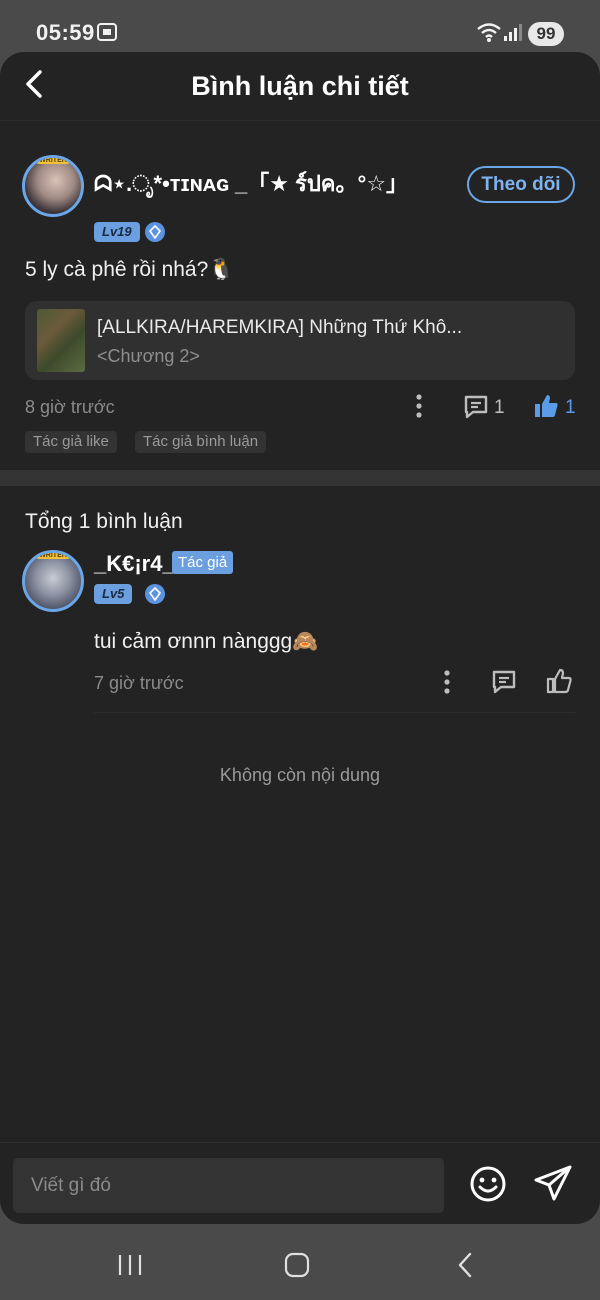 The image size is (600, 1300). What do you see at coordinates (559, 683) in the screenshot?
I see `like-outline-icon` at bounding box center [559, 683].